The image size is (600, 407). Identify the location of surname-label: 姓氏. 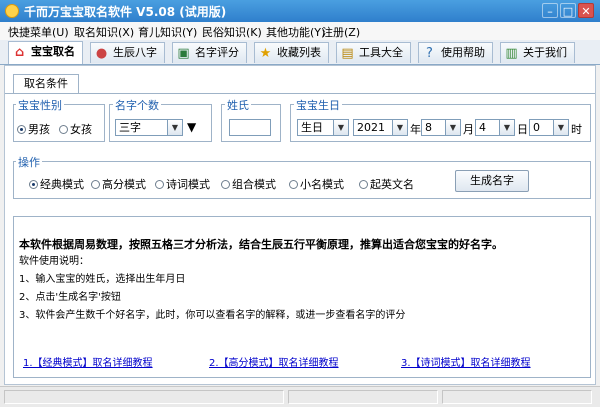
(238, 105).